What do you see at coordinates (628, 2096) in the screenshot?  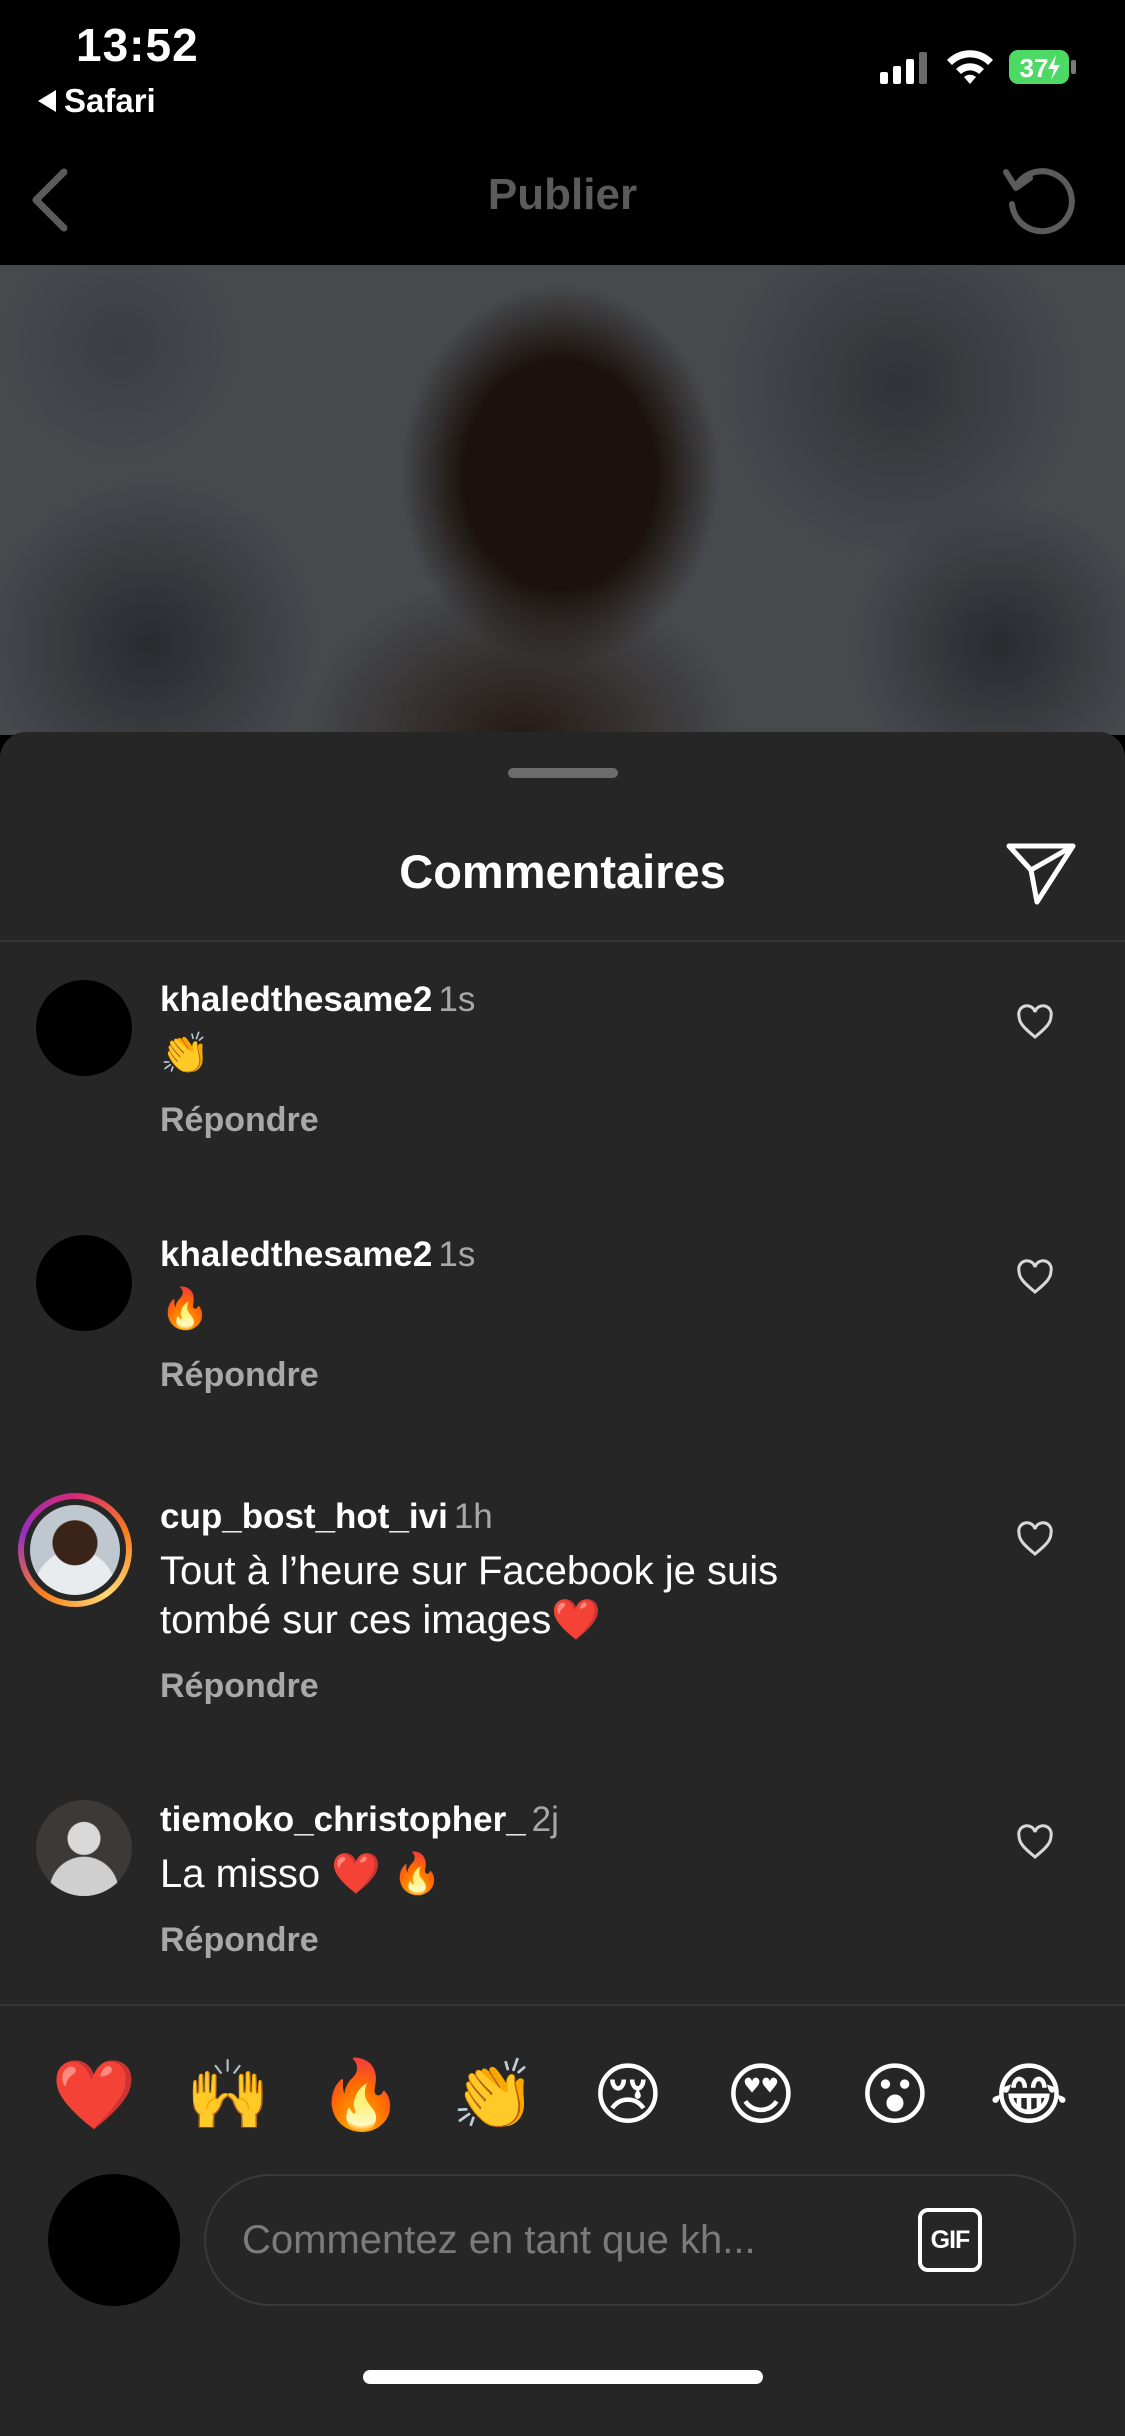 I see `emoji-crying-button: 😢` at bounding box center [628, 2096].